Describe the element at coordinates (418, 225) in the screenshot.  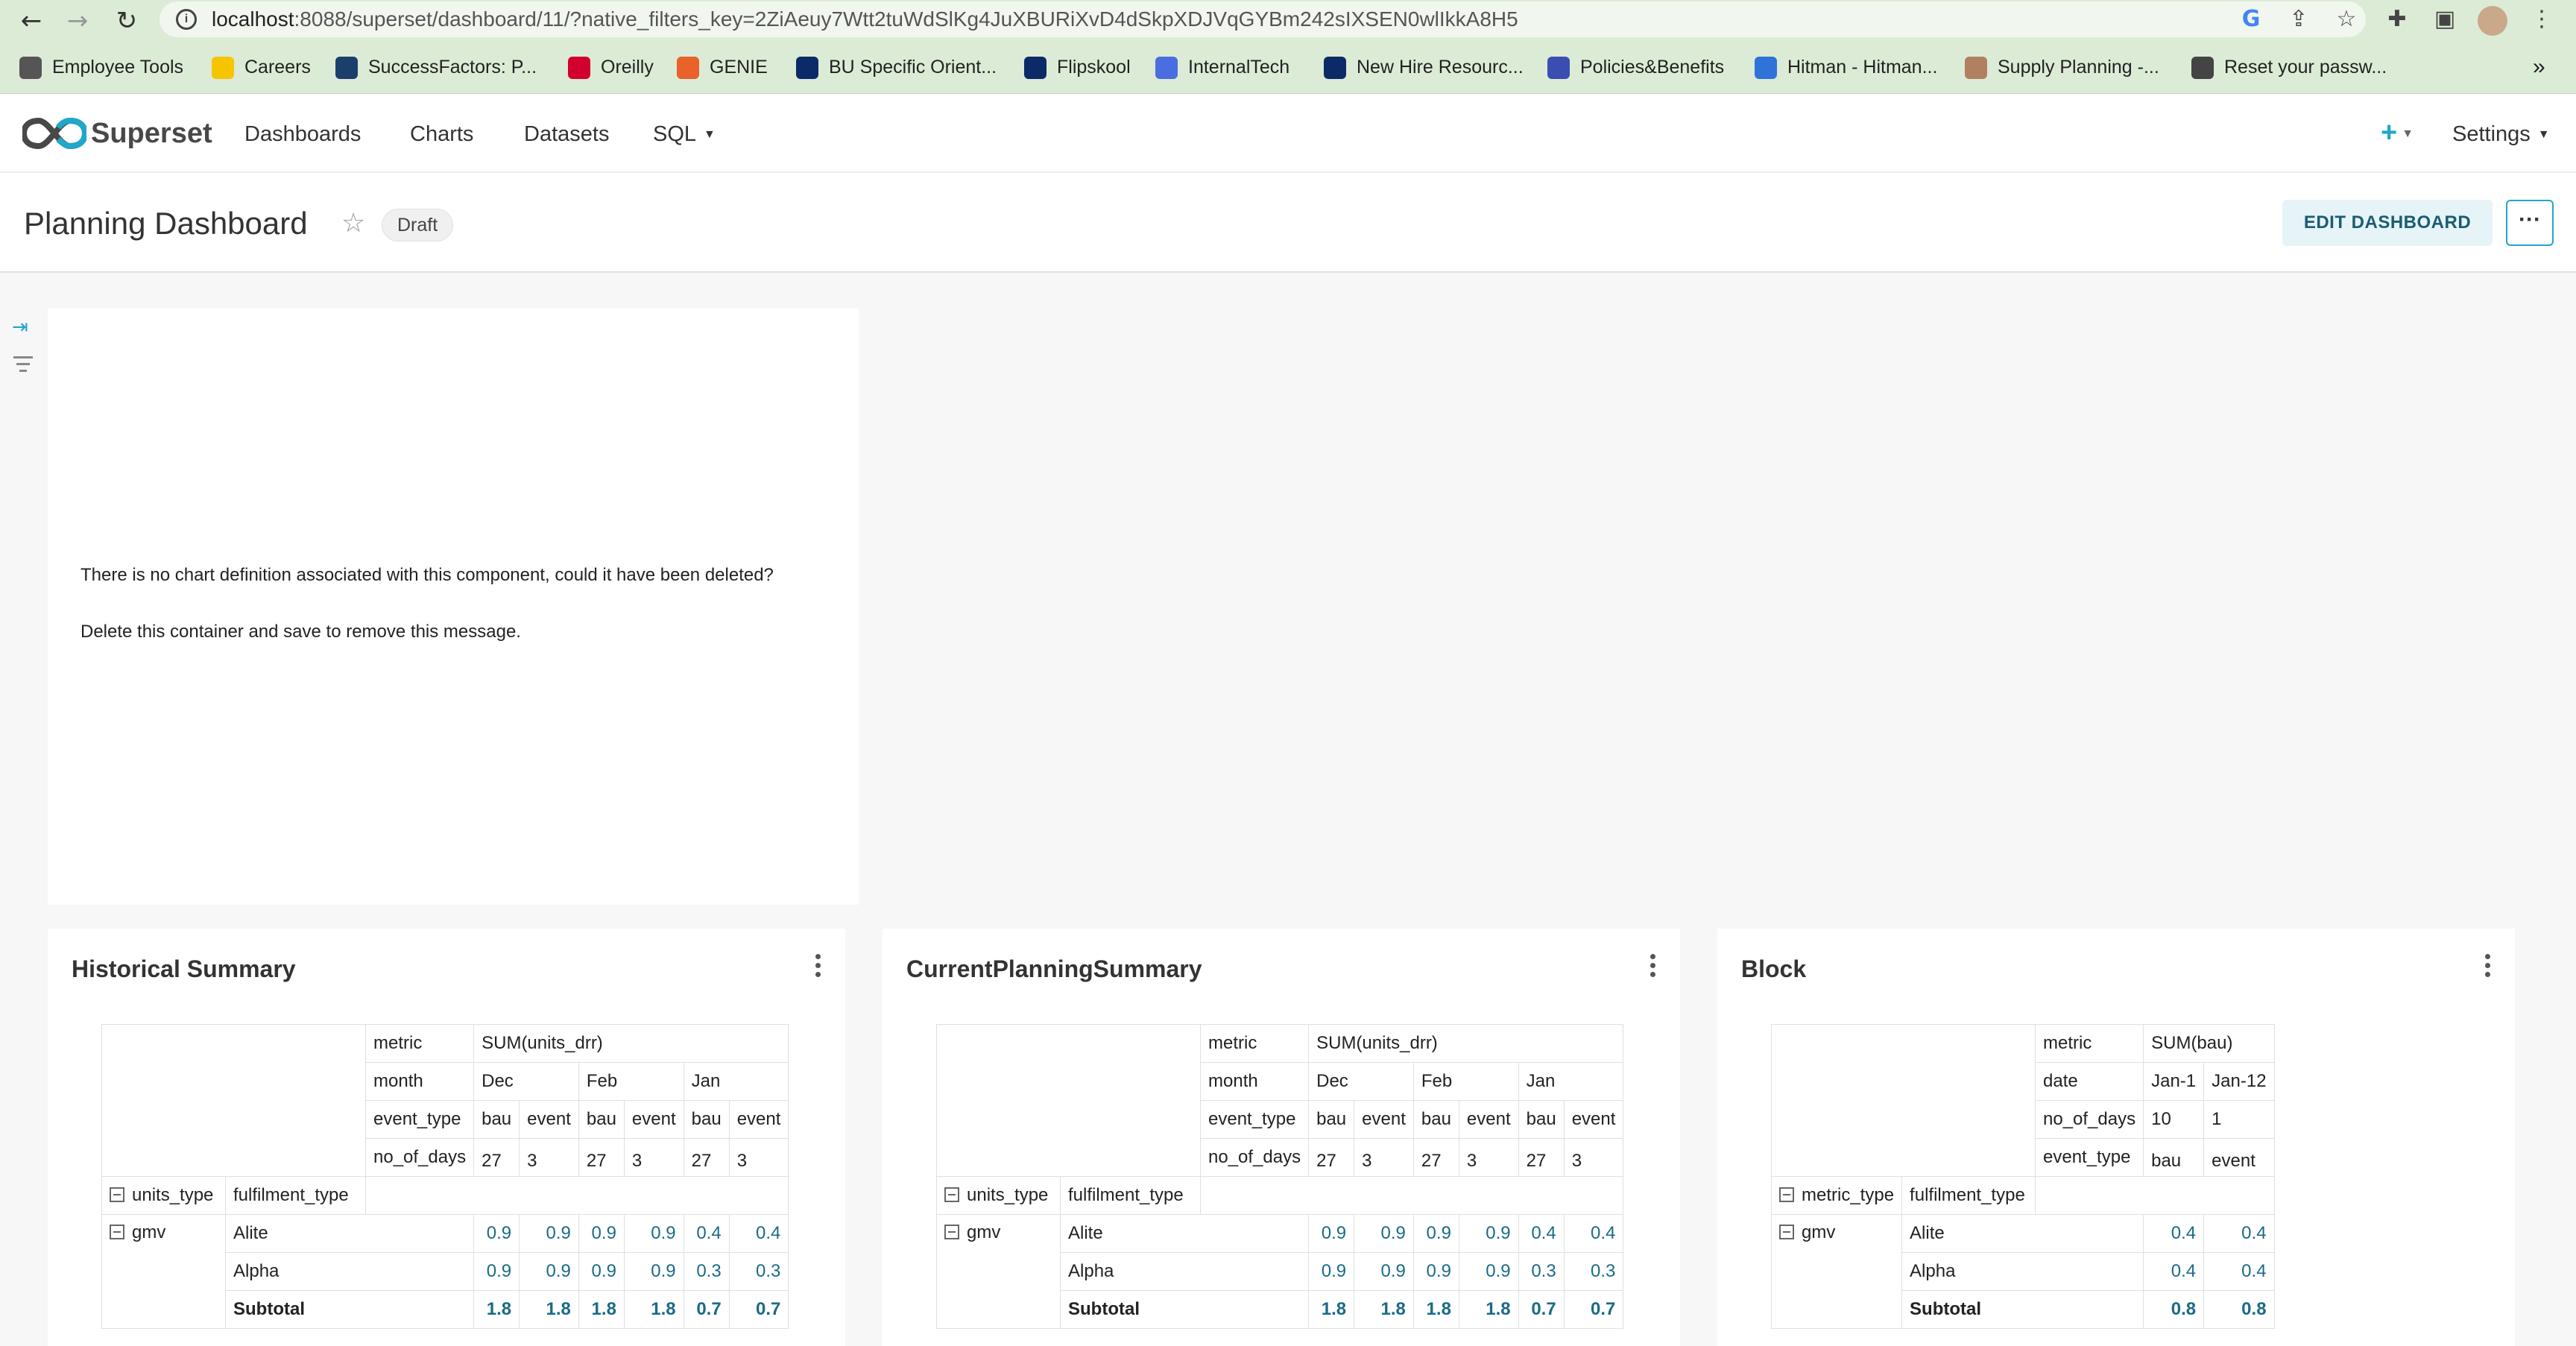
I see `draft-badge: Draft` at that location.